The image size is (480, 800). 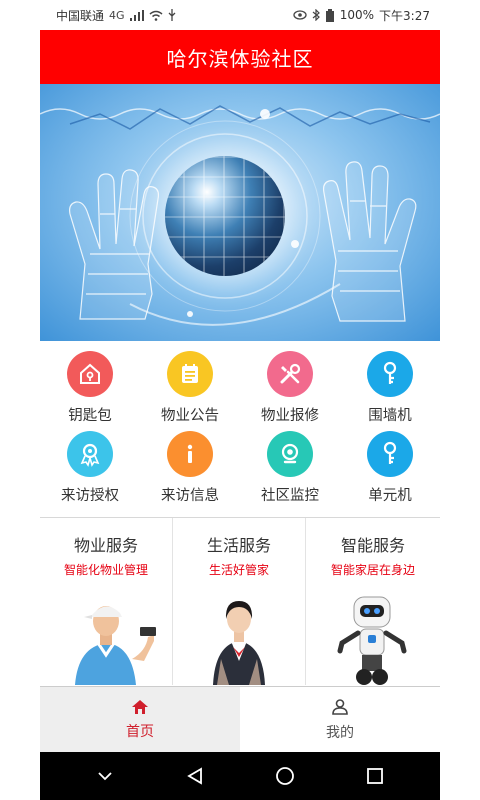 What do you see at coordinates (190, 374) in the screenshot?
I see `notice-icon` at bounding box center [190, 374].